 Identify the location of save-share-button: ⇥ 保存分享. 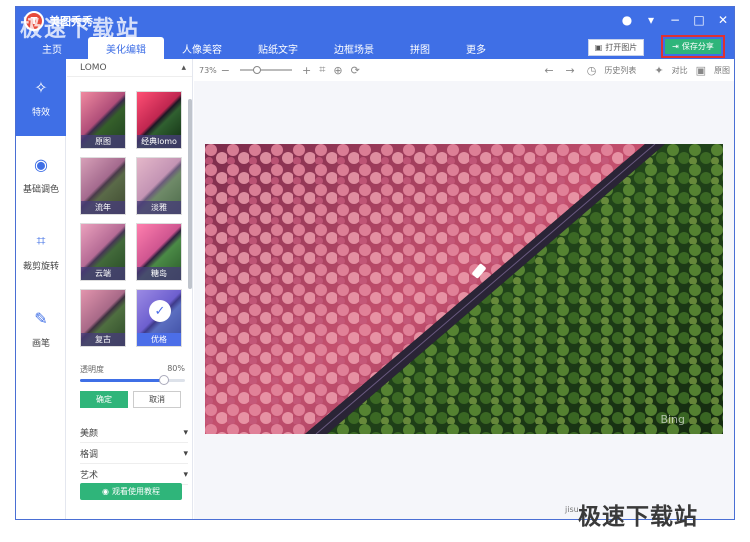
(693, 46).